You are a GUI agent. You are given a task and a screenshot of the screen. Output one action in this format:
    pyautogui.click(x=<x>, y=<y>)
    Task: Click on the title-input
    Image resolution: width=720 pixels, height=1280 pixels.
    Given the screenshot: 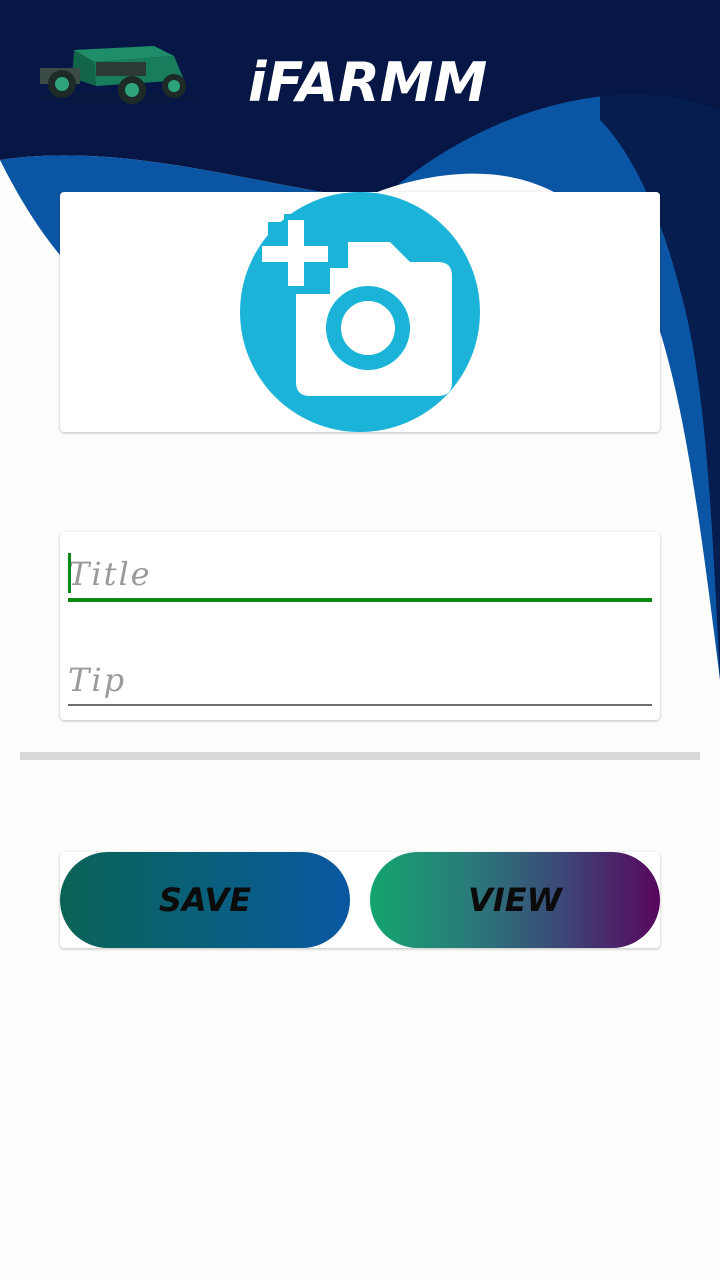 What is the action you would take?
    pyautogui.click(x=360, y=574)
    